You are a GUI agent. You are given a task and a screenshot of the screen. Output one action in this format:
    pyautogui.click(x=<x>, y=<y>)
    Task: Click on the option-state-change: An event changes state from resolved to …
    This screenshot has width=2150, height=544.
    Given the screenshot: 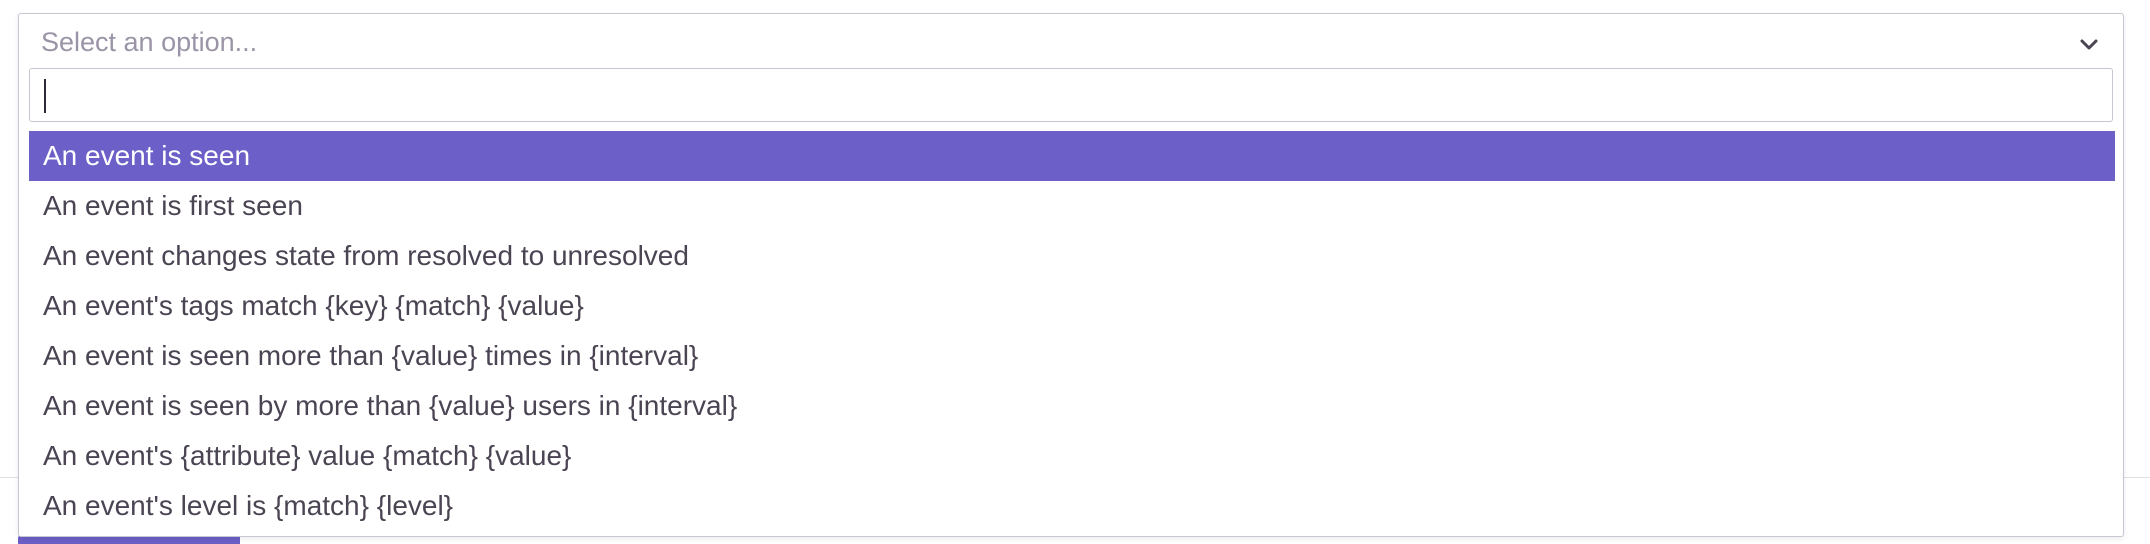 What is the action you would take?
    pyautogui.click(x=1072, y=256)
    